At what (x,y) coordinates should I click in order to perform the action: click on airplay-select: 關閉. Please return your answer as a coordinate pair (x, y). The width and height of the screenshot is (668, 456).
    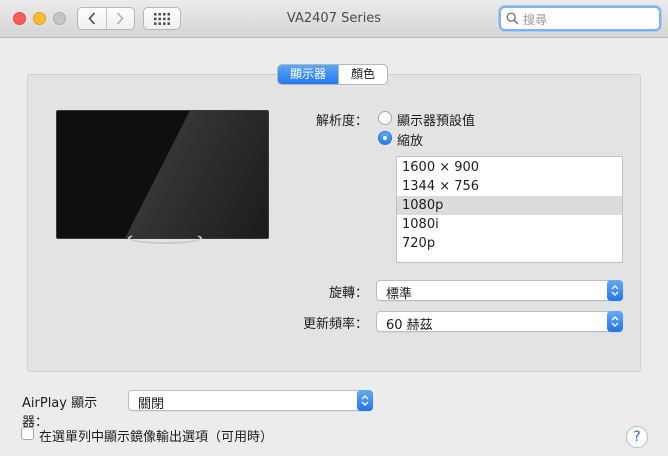
    Looking at the image, I should click on (250, 401).